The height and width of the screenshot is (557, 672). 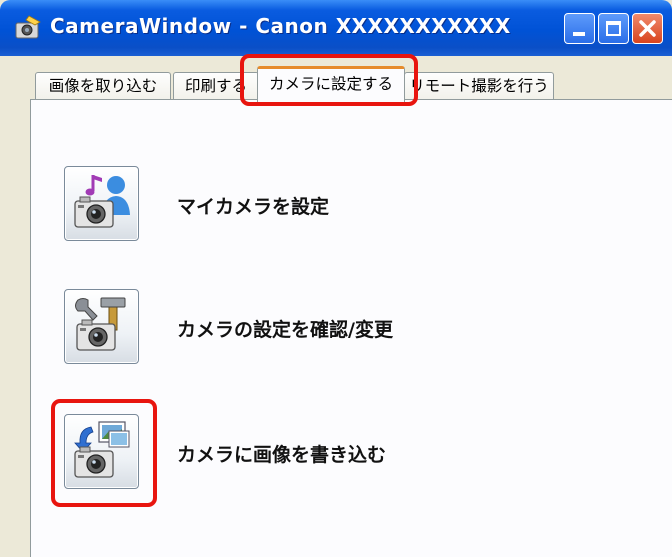 I want to click on close-button, so click(x=647, y=28).